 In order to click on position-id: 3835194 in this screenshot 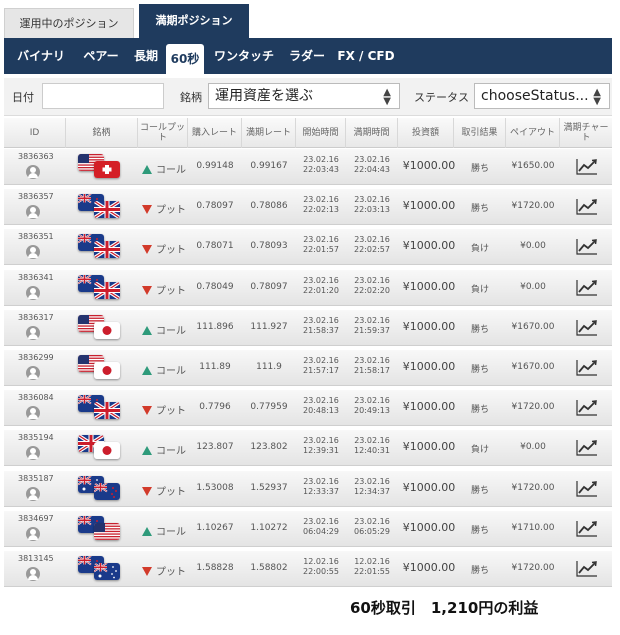, I will do `click(36, 438)`.